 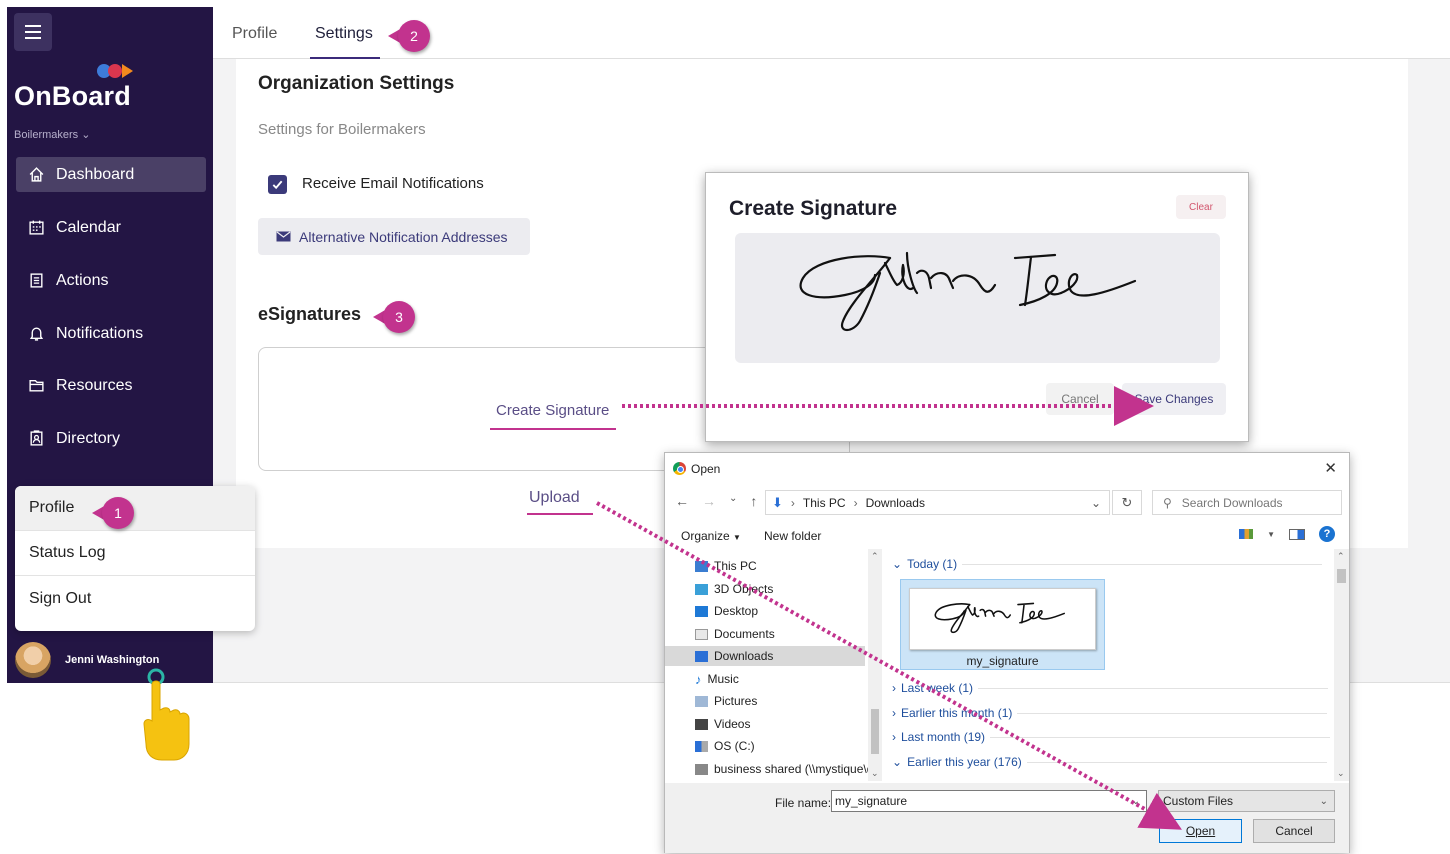 What do you see at coordinates (111, 280) in the screenshot?
I see `nav-item-actions: Actions` at bounding box center [111, 280].